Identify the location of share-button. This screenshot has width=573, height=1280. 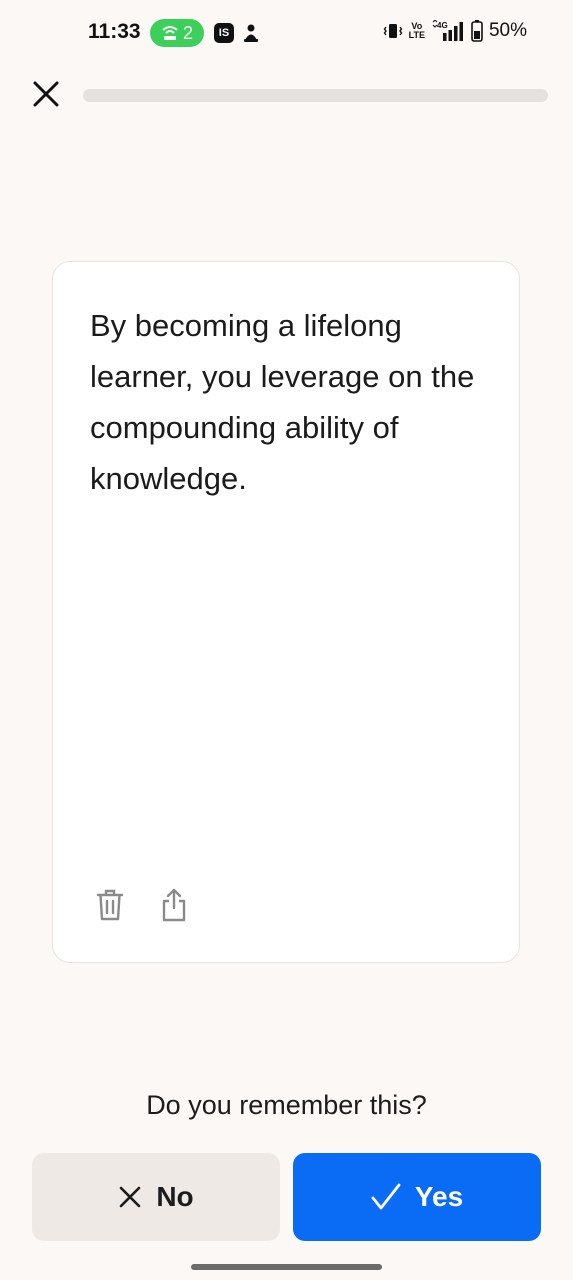
(174, 907).